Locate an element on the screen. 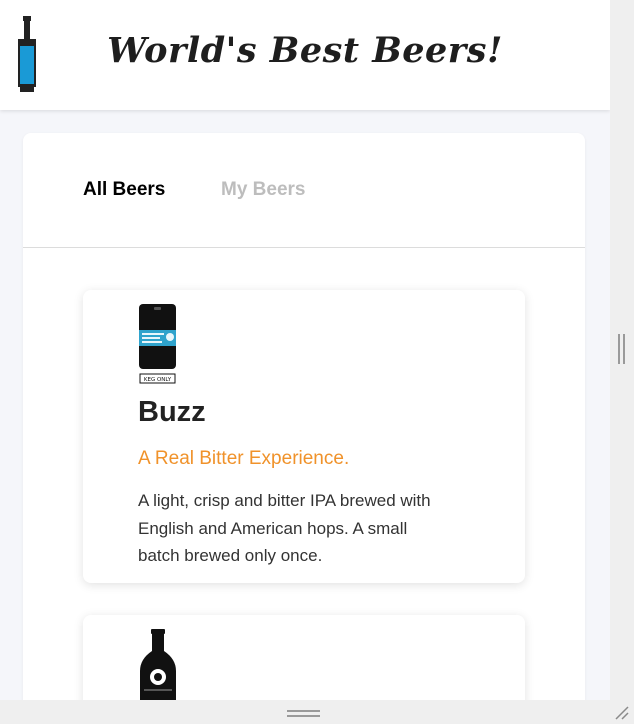 This screenshot has width=634, height=724. horizontal-resize-handle is located at coordinates (317, 712).